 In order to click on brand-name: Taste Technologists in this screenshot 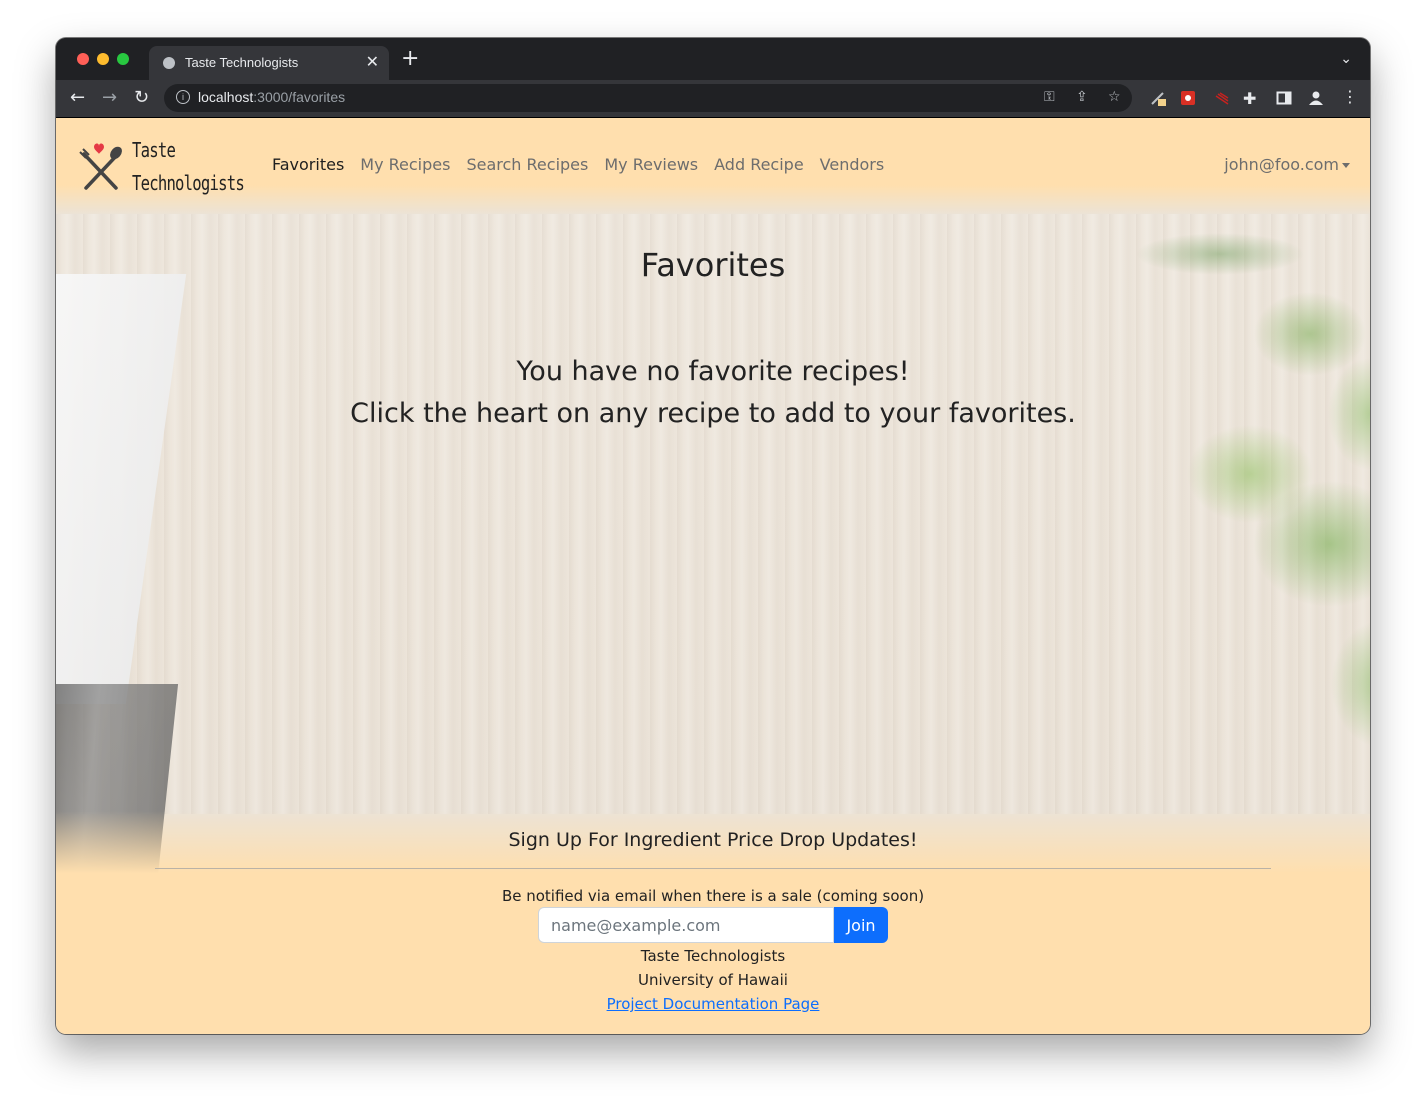, I will do `click(188, 167)`.